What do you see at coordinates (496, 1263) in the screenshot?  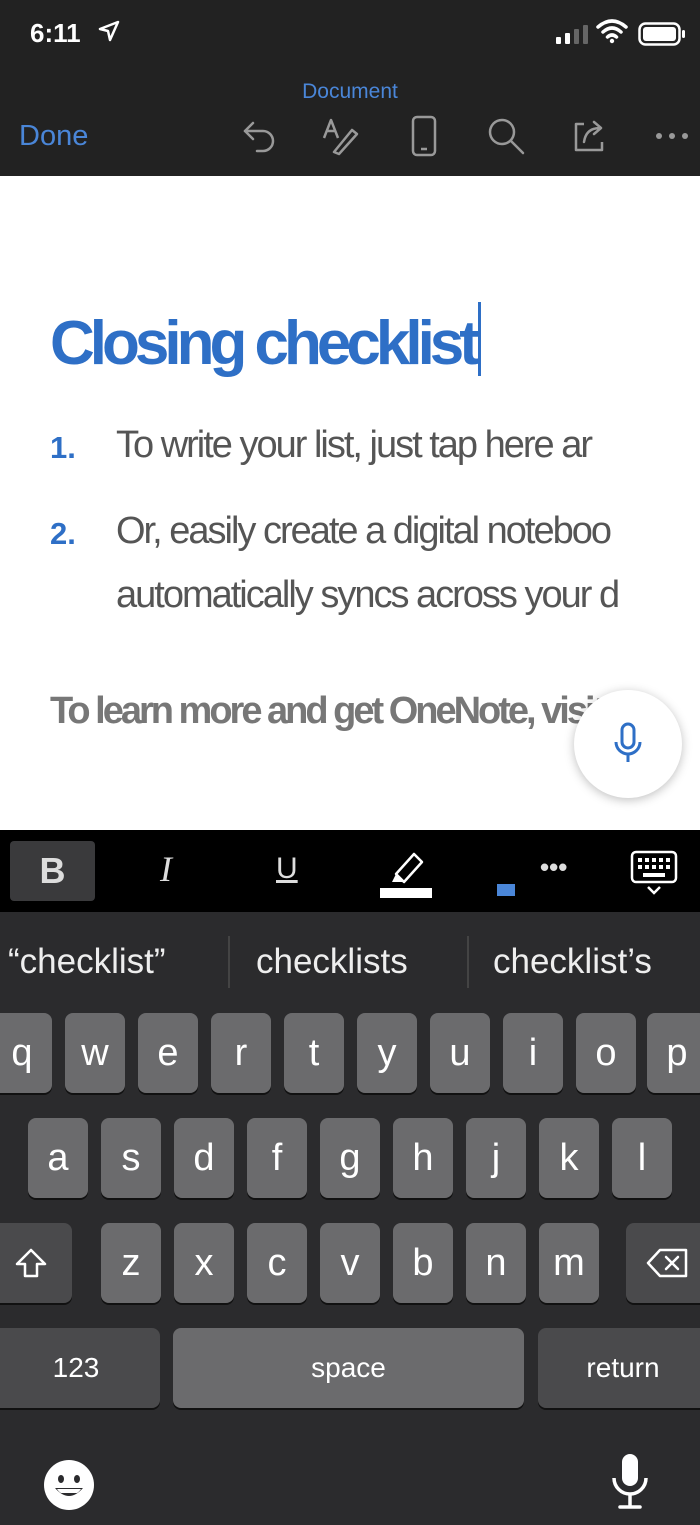 I see `key-n: n` at bounding box center [496, 1263].